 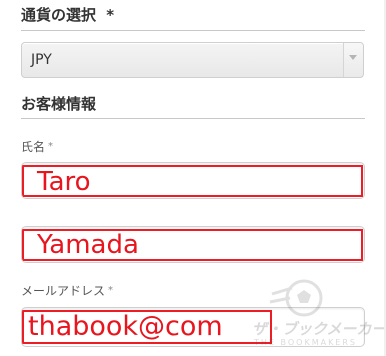 What do you see at coordinates (193, 244) in the screenshot?
I see `last-name-input: Yamada` at bounding box center [193, 244].